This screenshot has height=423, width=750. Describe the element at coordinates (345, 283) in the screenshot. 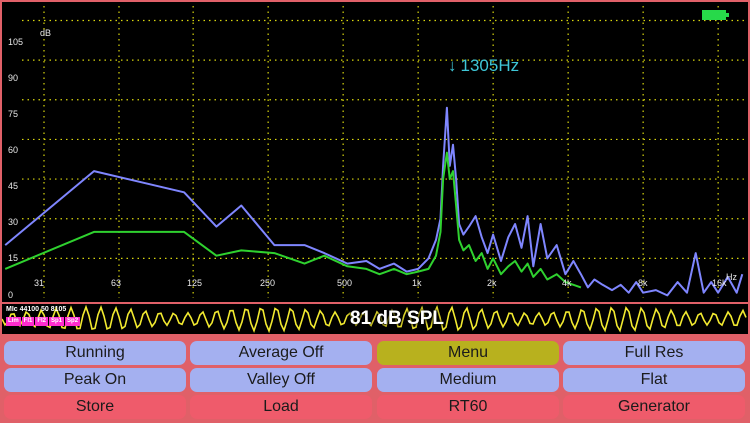

I see `x-tick-label: 500` at that location.